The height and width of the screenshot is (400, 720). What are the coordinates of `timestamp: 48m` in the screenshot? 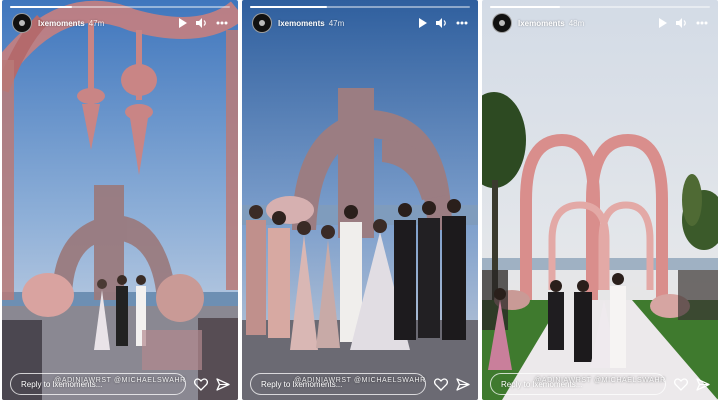 It's located at (576, 23).